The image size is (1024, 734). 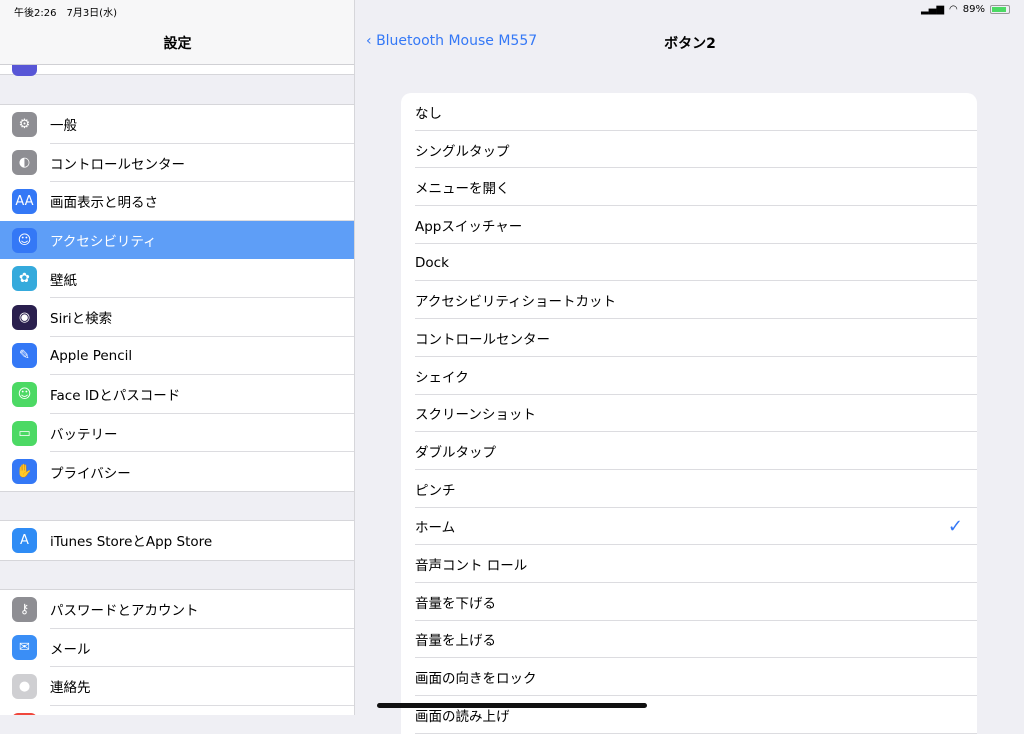 What do you see at coordinates (84, 435) in the screenshot?
I see `sidebar-item-label: バッテリー` at bounding box center [84, 435].